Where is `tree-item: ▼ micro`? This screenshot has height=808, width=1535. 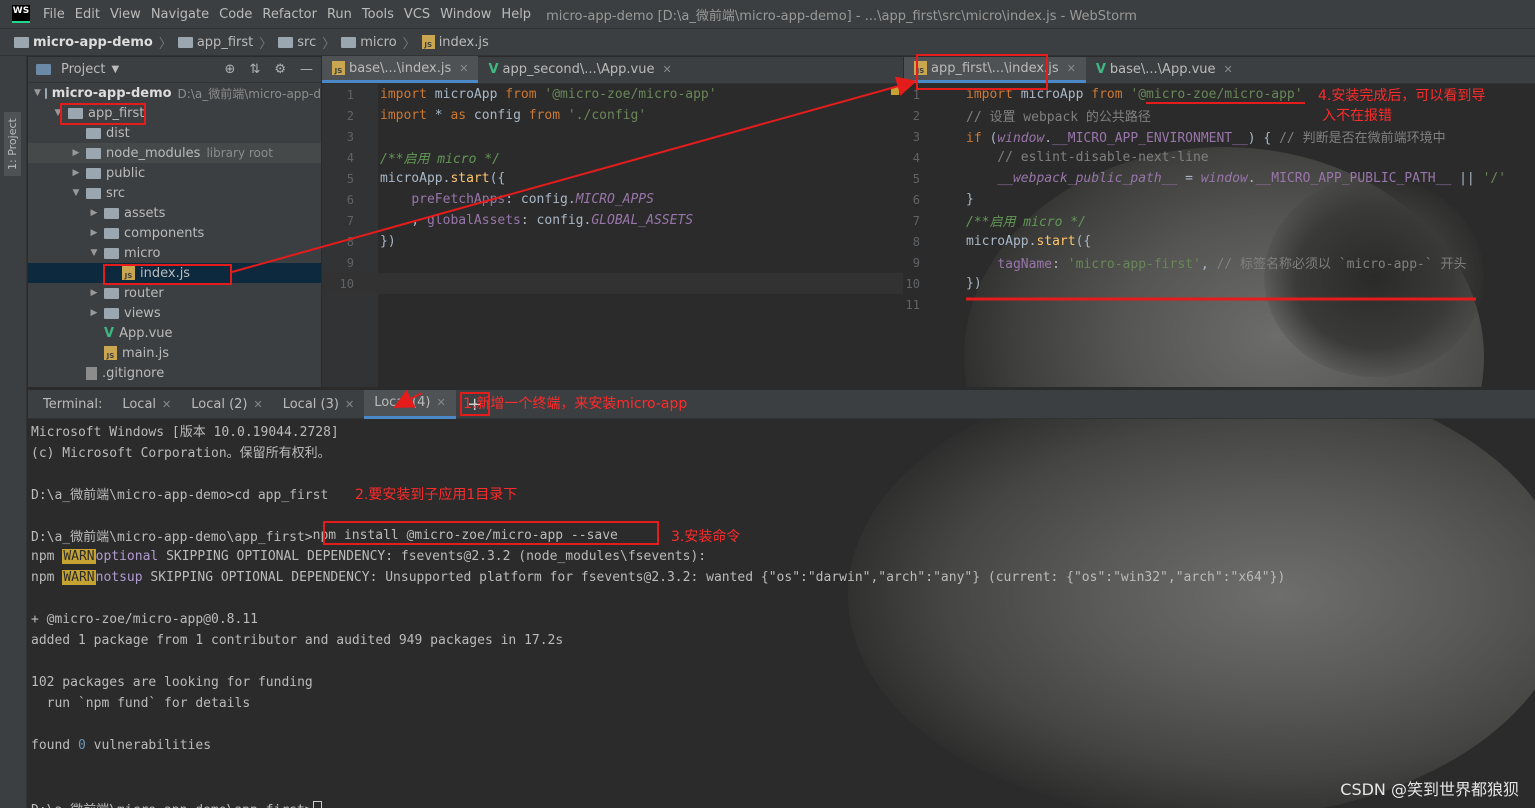
tree-item: ▼ micro is located at coordinates (174, 253).